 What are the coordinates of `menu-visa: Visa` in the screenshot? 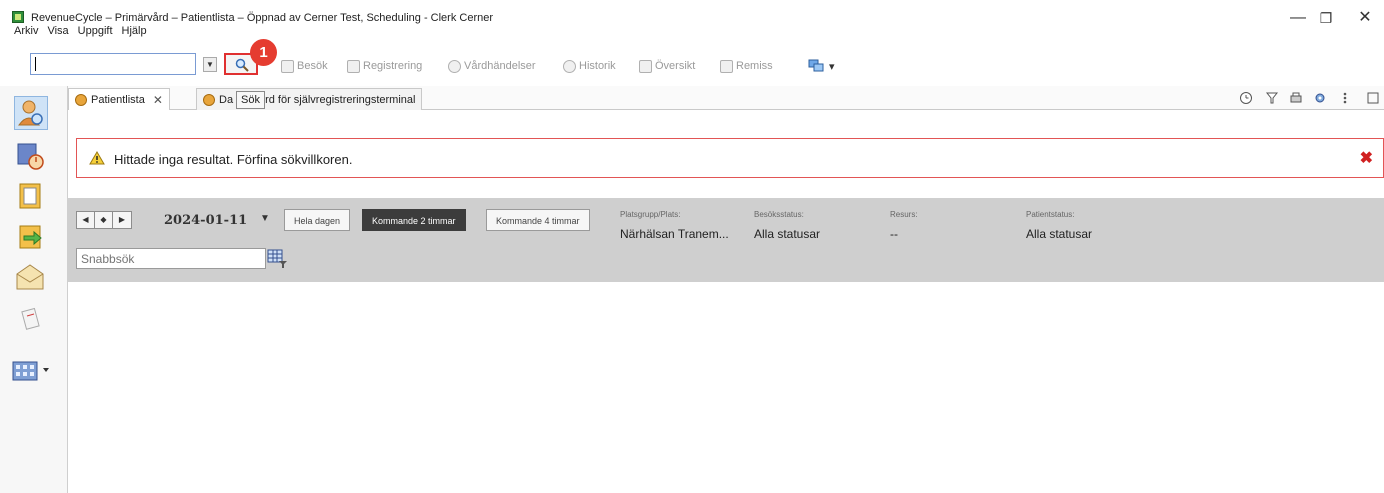 It's located at (57, 32).